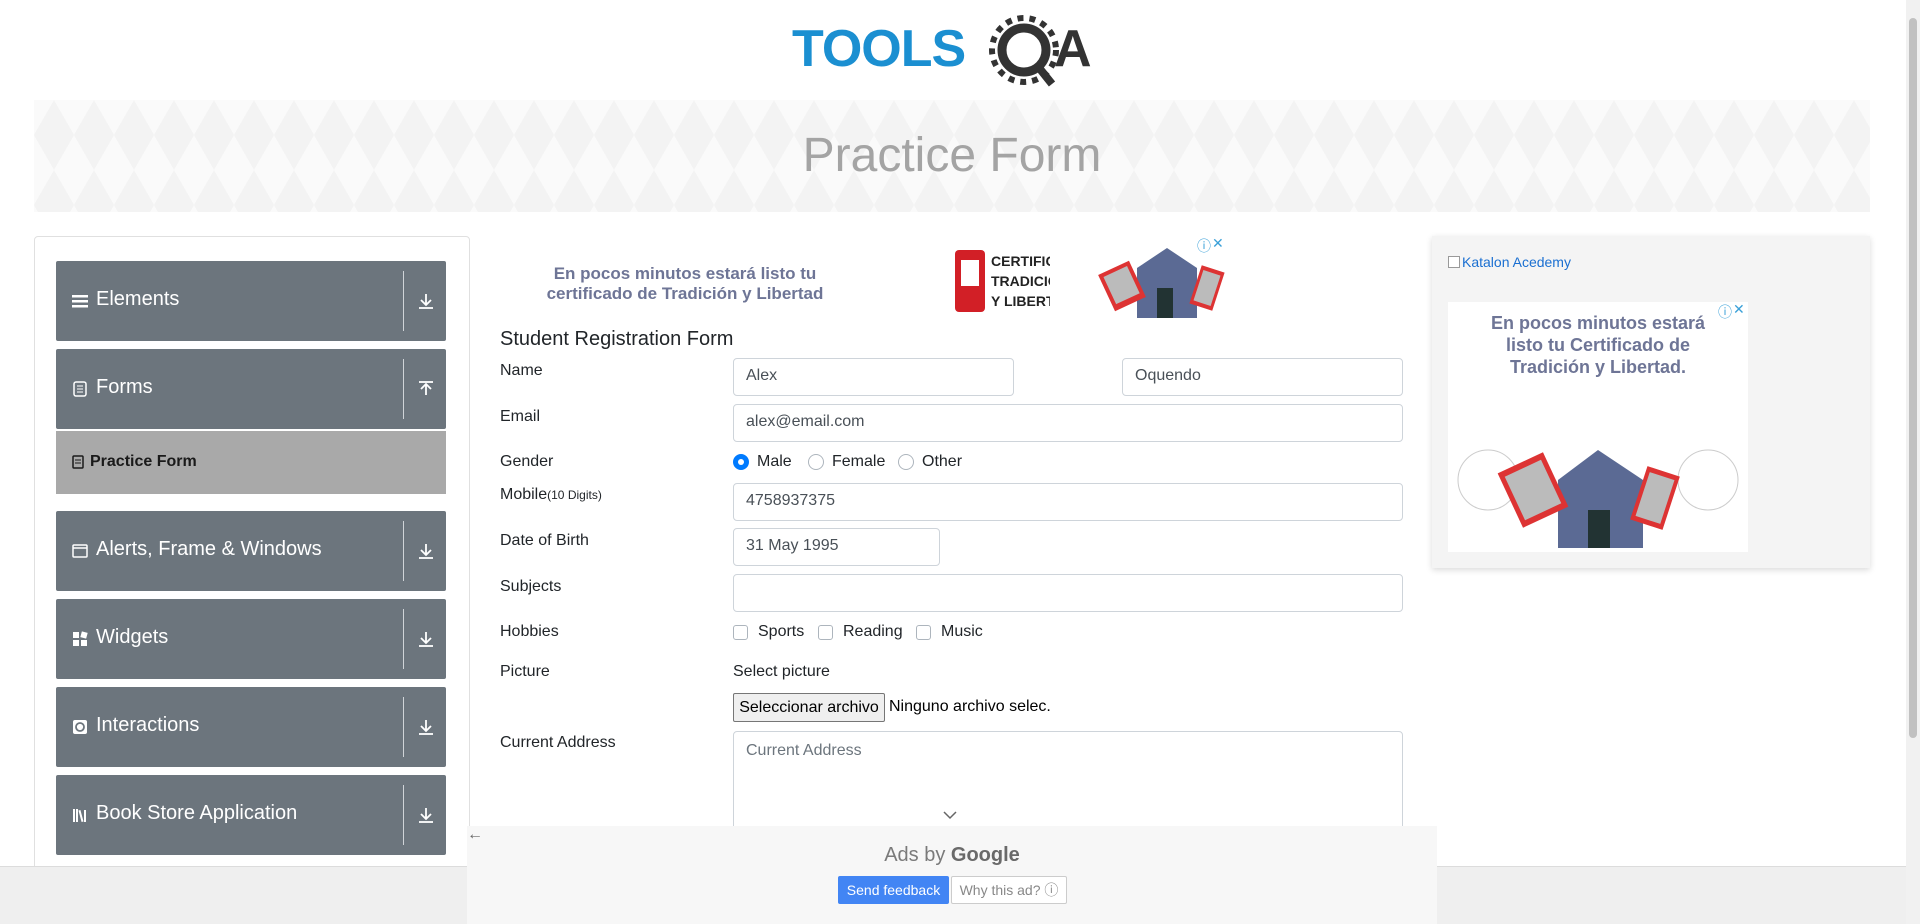 The height and width of the screenshot is (924, 1920). Describe the element at coordinates (1068, 502) in the screenshot. I see `mobile-input: 4758937375` at that location.